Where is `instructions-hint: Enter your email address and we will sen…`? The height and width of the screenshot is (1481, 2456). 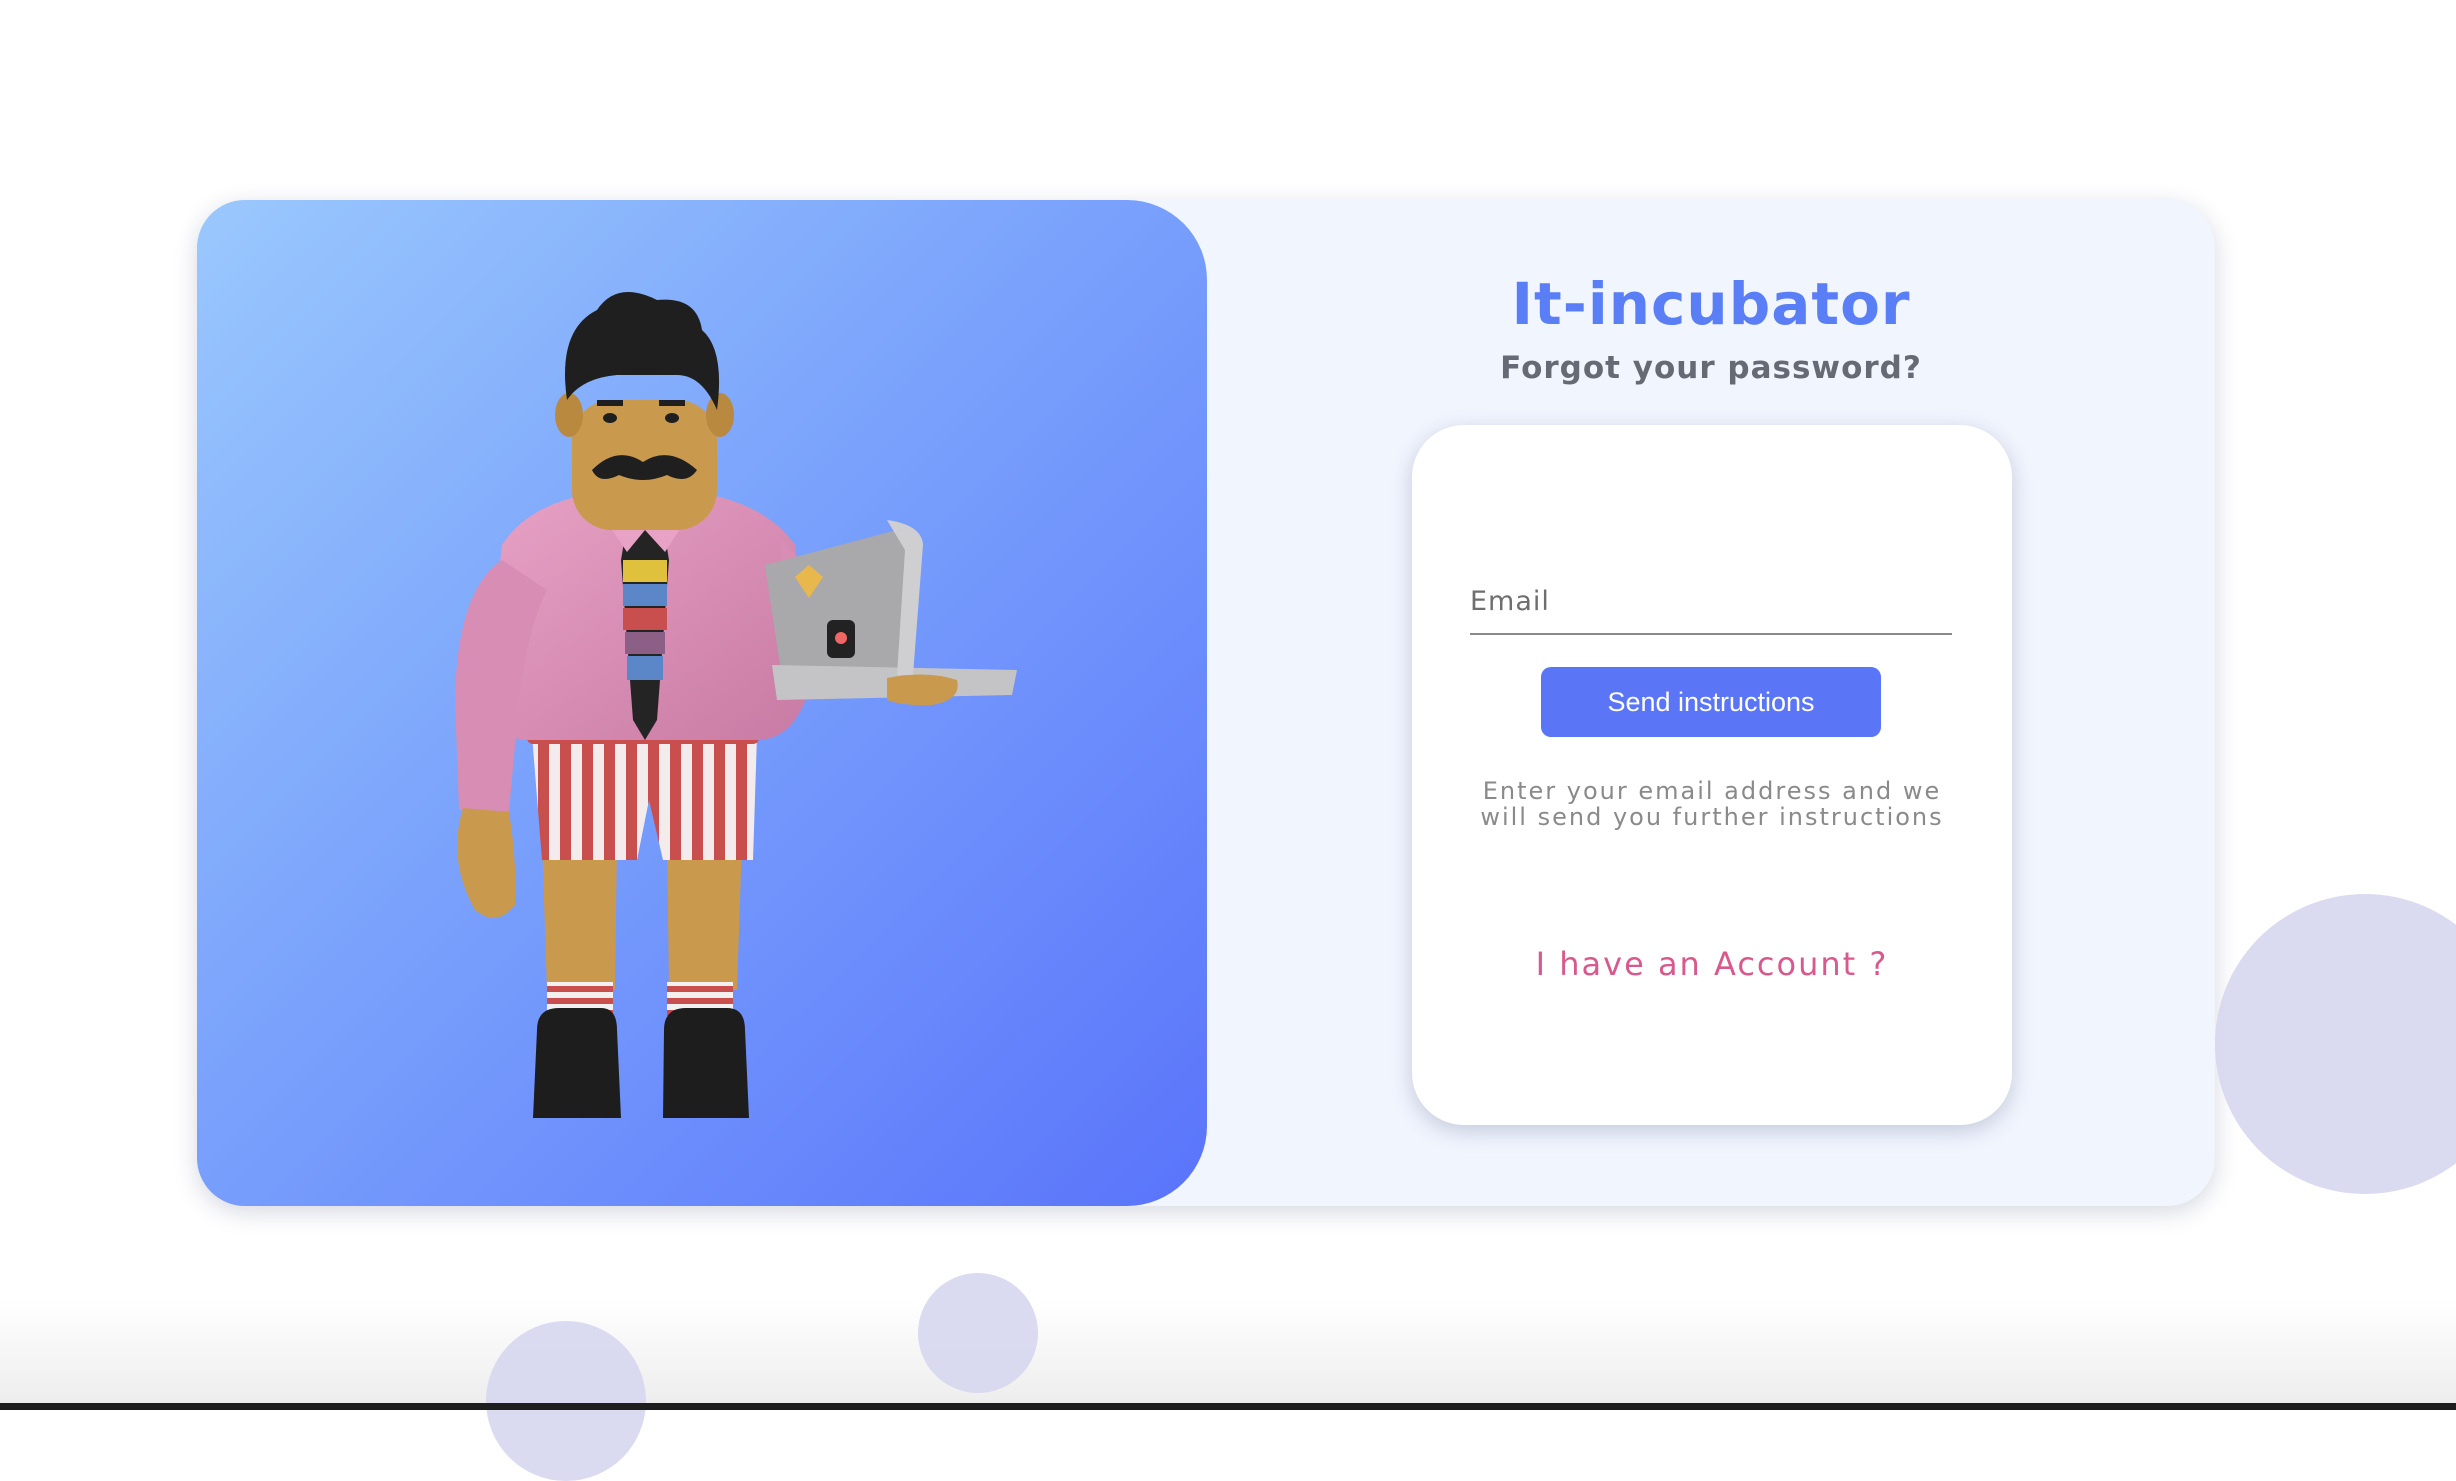 instructions-hint: Enter your email address and we will sen… is located at coordinates (1712, 804).